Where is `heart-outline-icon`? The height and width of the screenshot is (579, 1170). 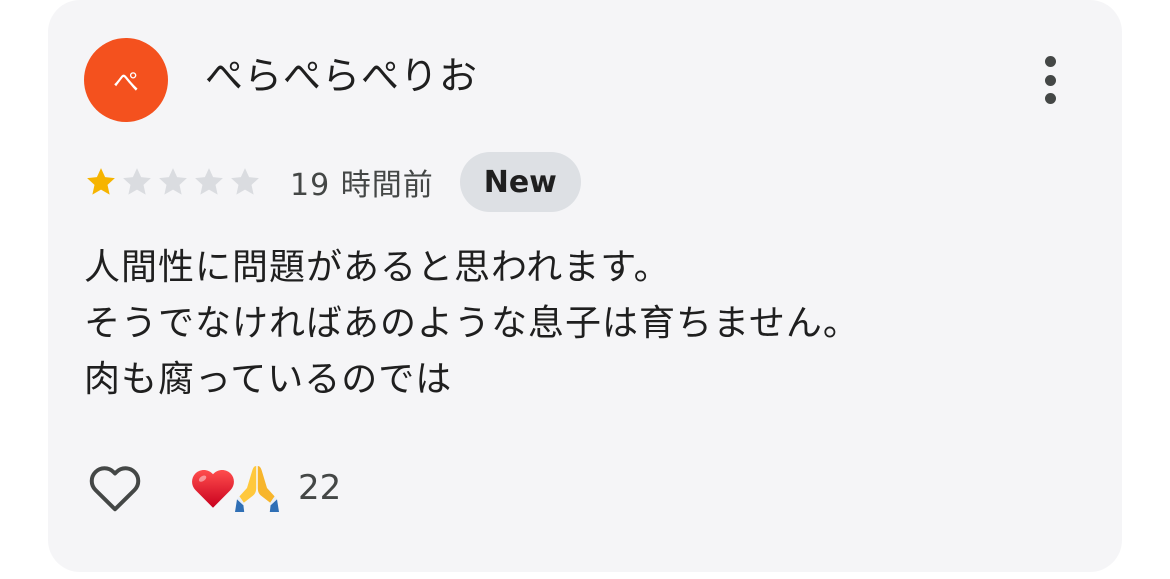
heart-outline-icon is located at coordinates (115, 489).